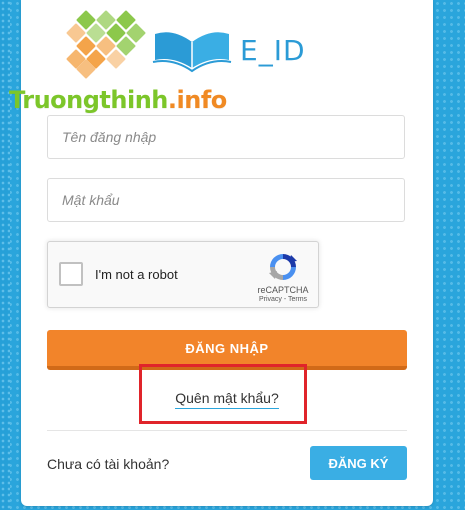  I want to click on forgot-password-label: Quên mật khẩu?, so click(227, 399).